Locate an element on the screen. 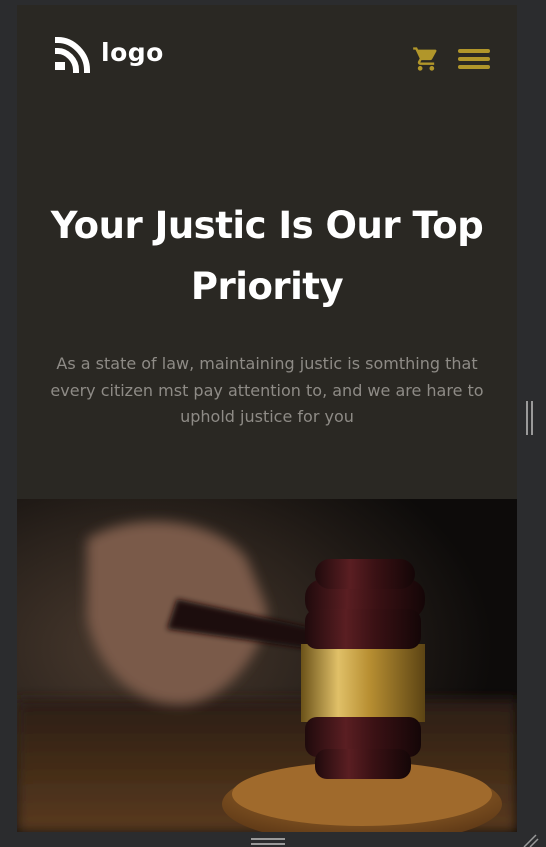 This screenshot has width=546, height=847. logo-mark-icon is located at coordinates (73, 54).